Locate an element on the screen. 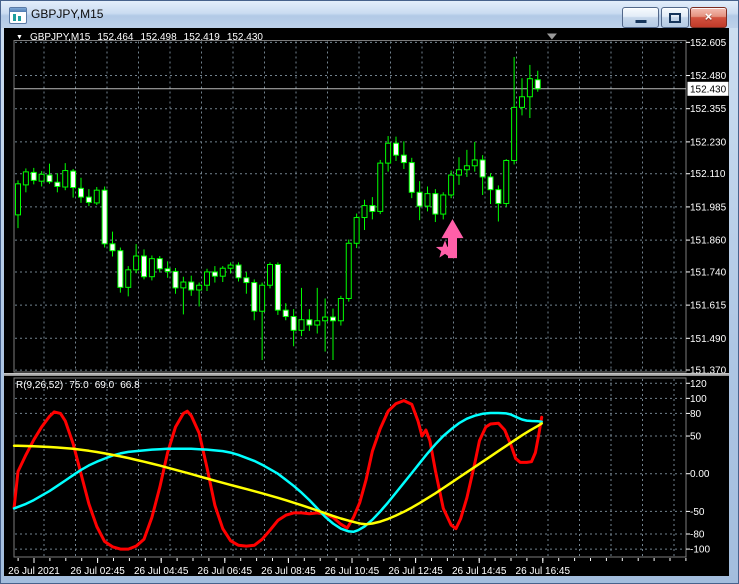  price-axis-label: 152.355 is located at coordinates (708, 109).